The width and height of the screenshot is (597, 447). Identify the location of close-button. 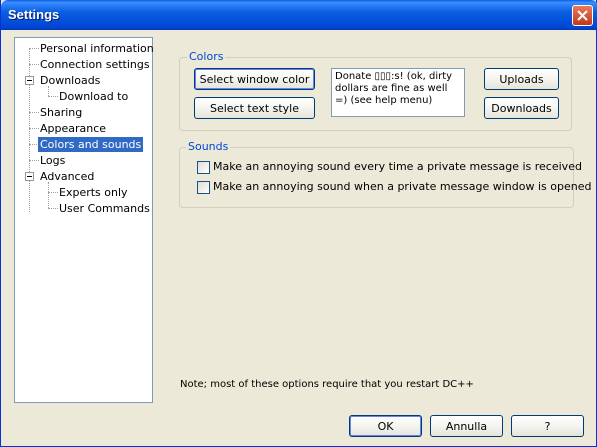
(582, 15).